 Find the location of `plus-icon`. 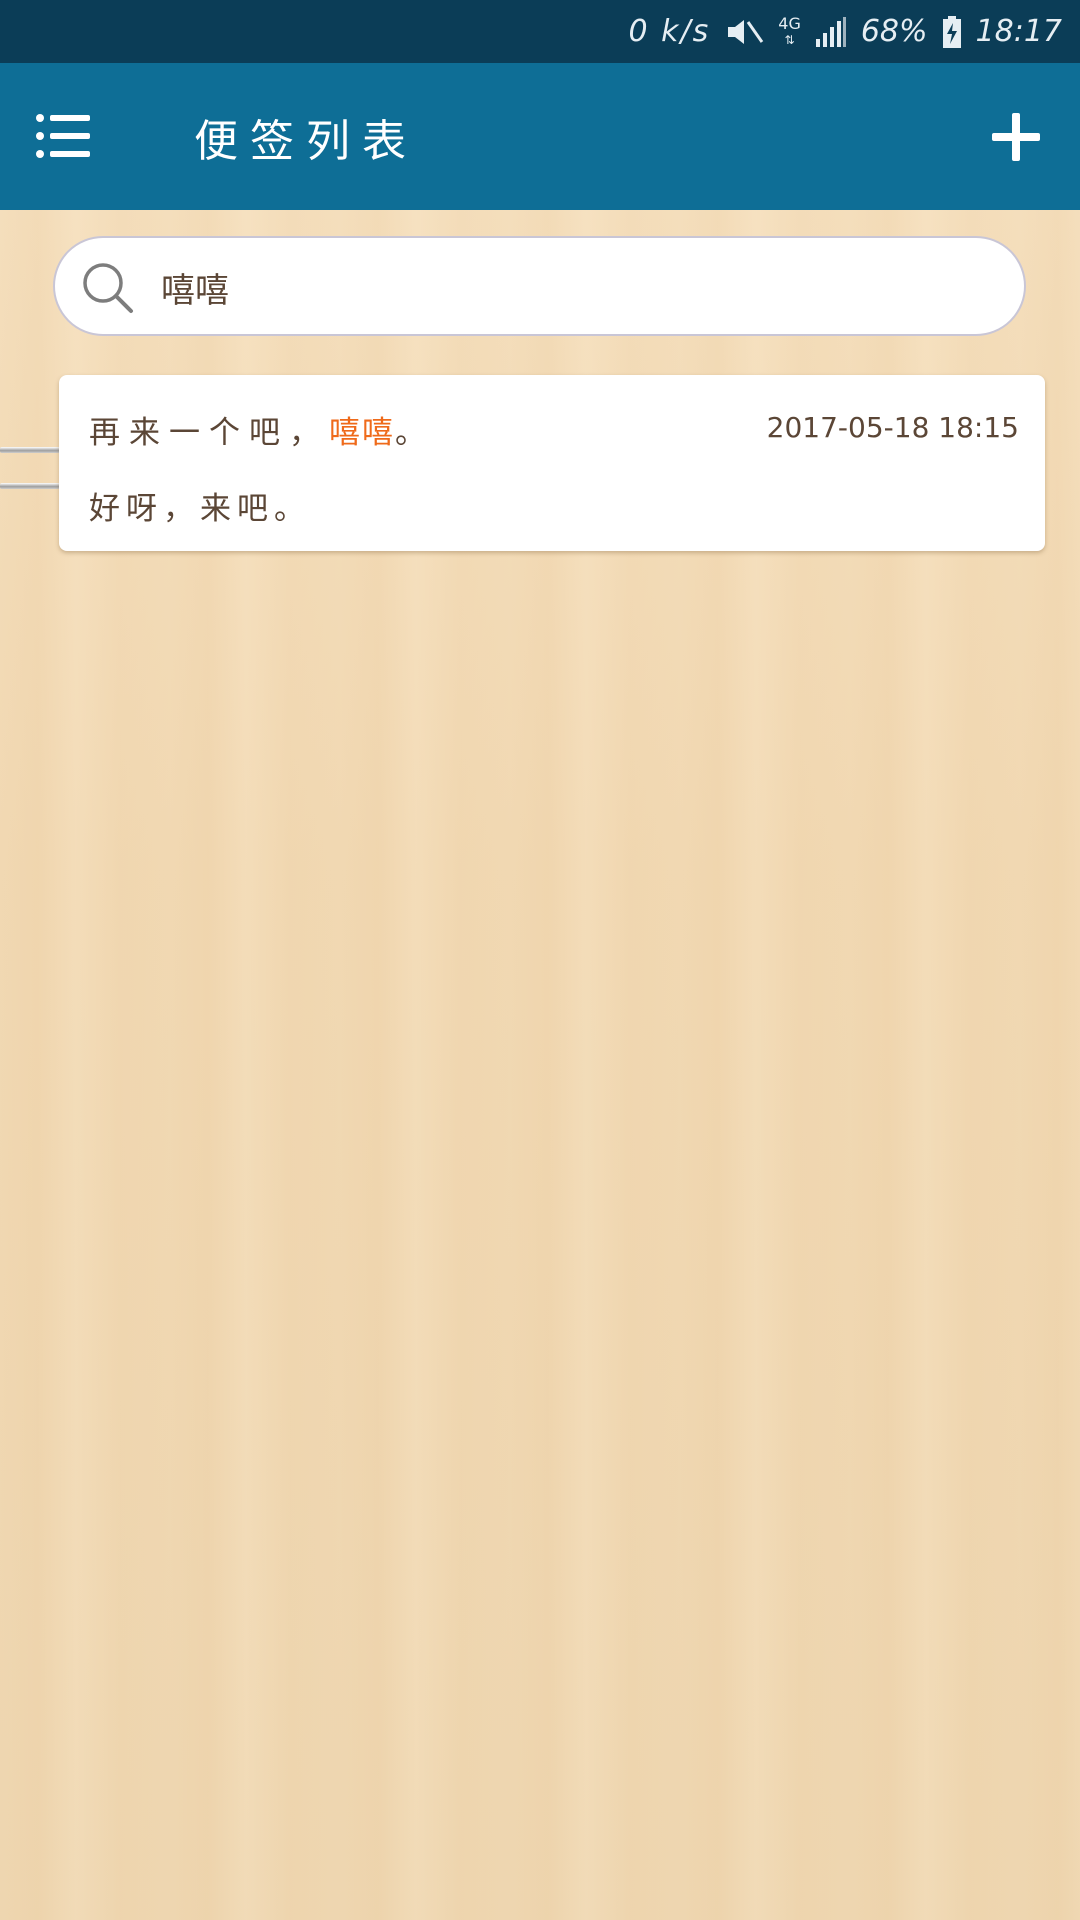

plus-icon is located at coordinates (1016, 137).